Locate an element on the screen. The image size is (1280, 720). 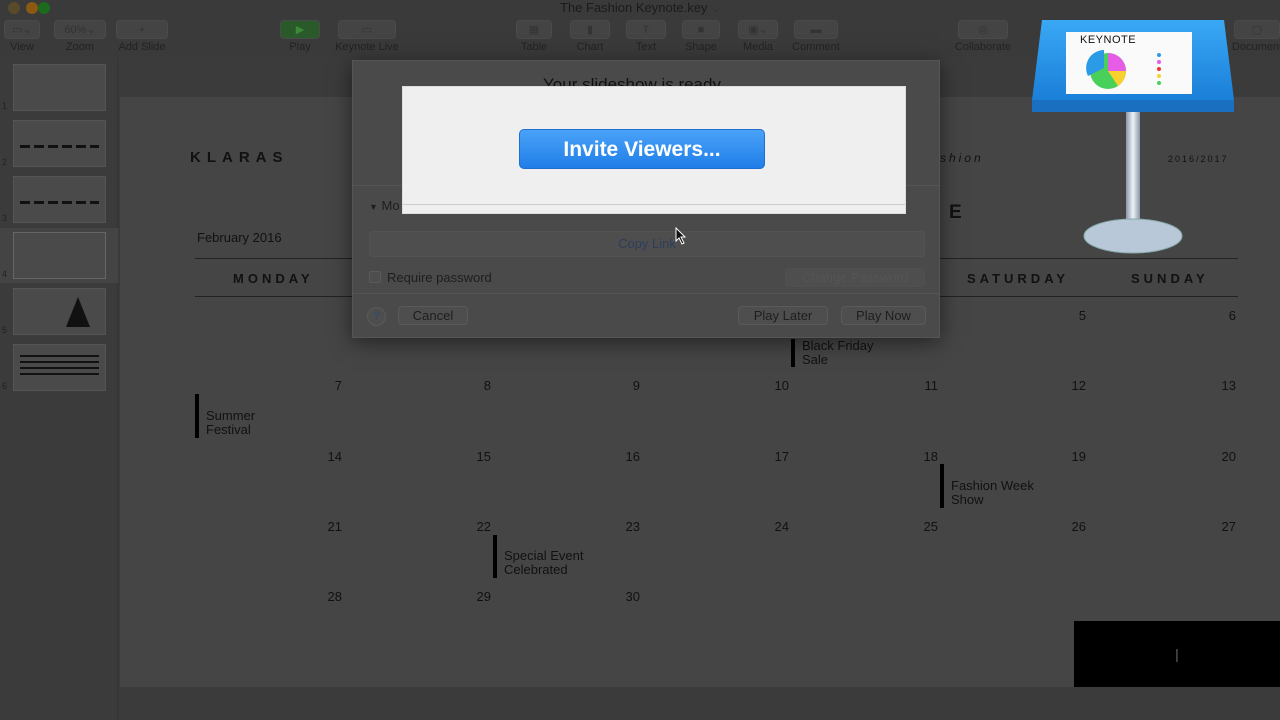
calendar-date: 14 is located at coordinates (334, 456).